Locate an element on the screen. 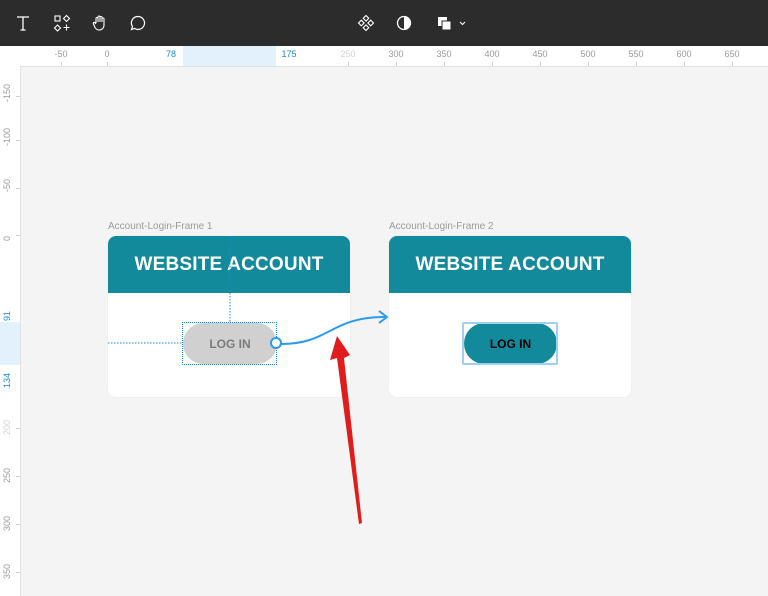 This screenshot has height=596, width=768. connector-arrowhead is located at coordinates (383, 317).